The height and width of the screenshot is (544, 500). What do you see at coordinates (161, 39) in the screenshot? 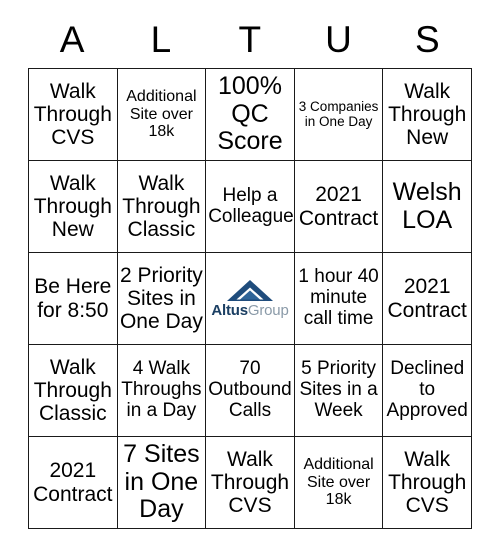
I see `header-letter-l: L` at bounding box center [161, 39].